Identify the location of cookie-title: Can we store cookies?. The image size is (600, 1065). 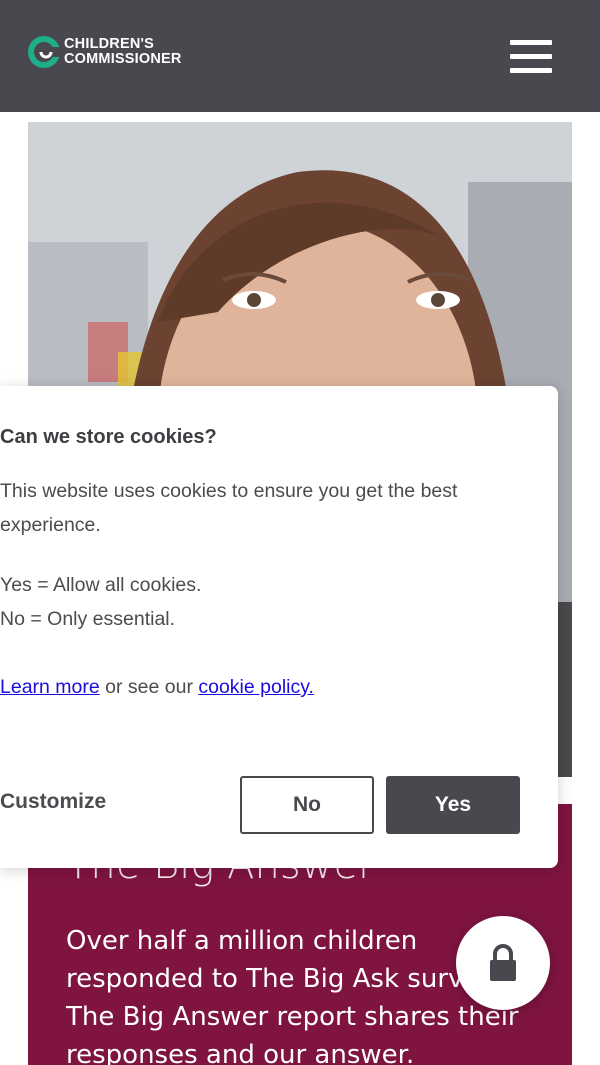
(108, 437).